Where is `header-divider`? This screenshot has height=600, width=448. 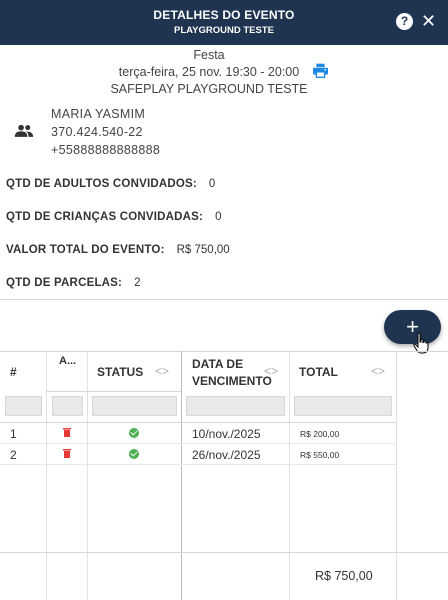 header-divider is located at coordinates (113, 391).